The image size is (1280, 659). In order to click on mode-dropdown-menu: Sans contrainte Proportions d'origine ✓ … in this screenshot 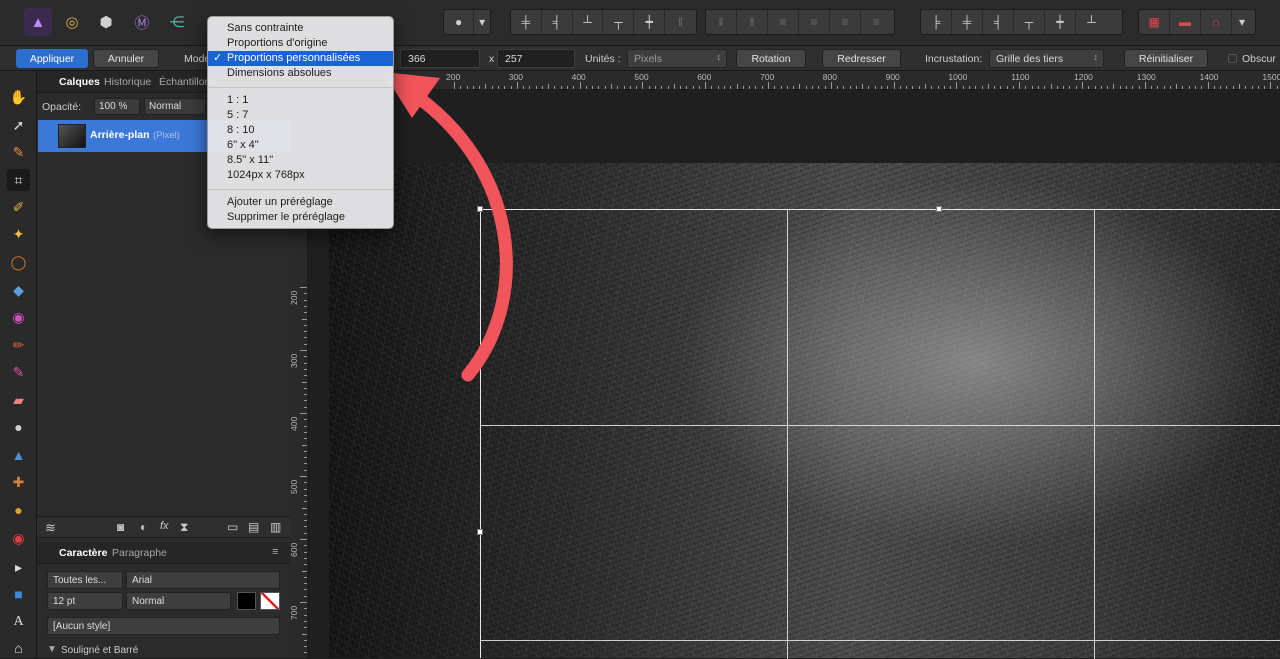, I will do `click(300, 122)`.